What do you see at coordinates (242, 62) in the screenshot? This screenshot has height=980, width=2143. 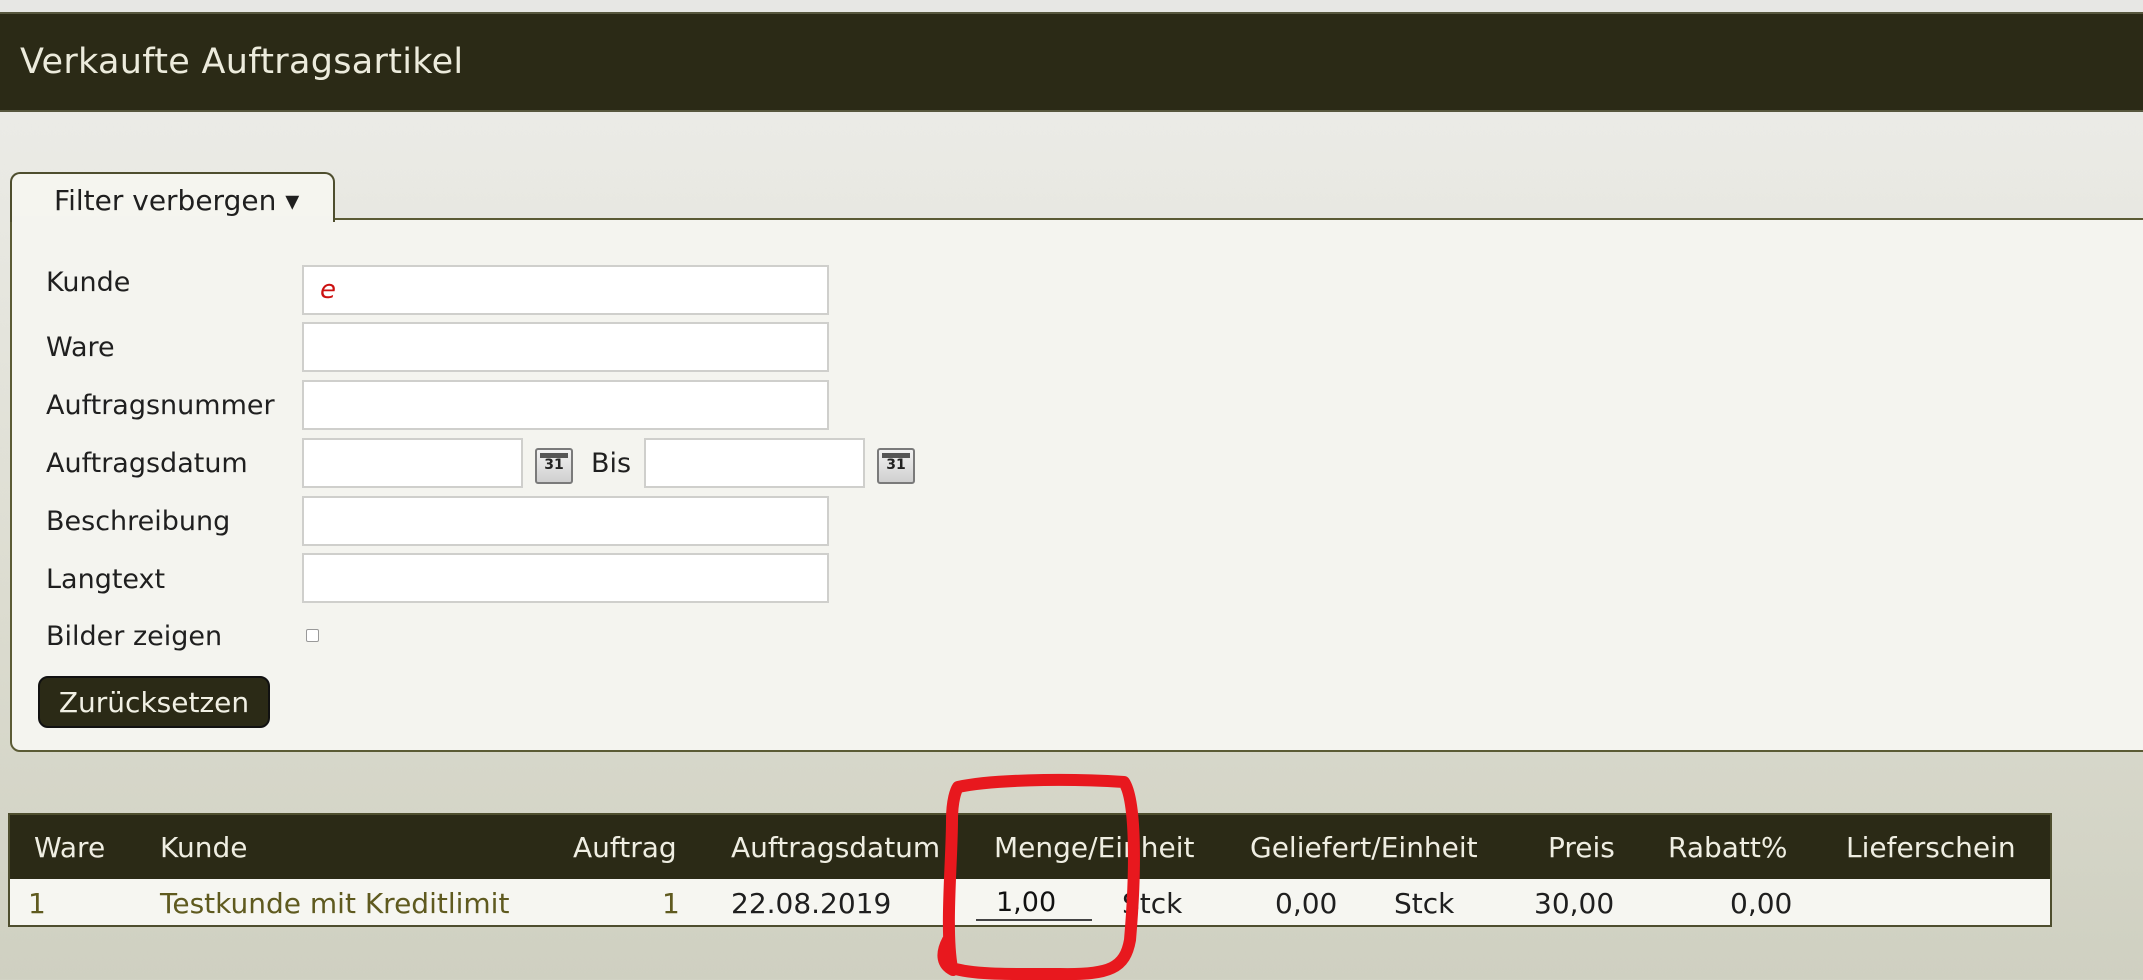 I see `page-title: Verkaufte Auftragsartikel` at bounding box center [242, 62].